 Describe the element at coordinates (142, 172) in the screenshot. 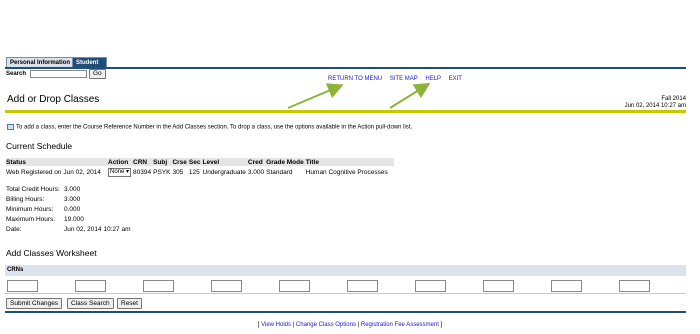

I see `cell-crn: 80394` at that location.